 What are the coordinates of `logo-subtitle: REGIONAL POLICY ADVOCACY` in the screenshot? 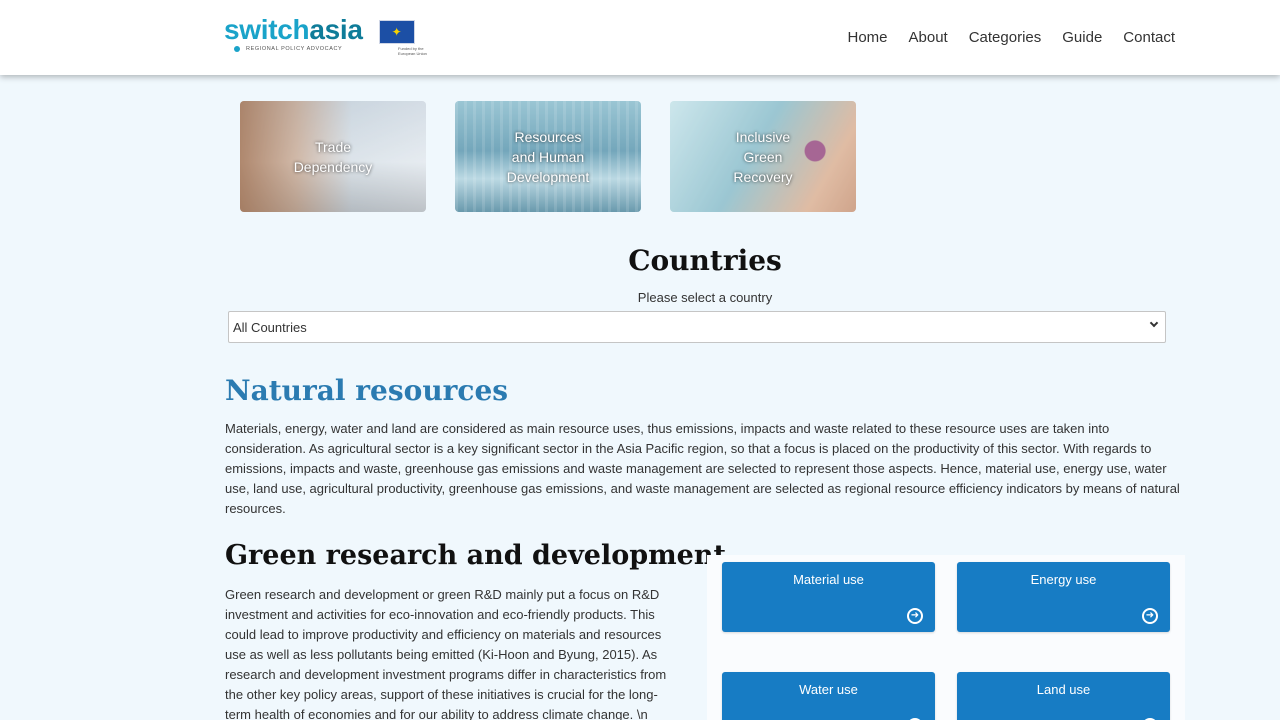 It's located at (294, 49).